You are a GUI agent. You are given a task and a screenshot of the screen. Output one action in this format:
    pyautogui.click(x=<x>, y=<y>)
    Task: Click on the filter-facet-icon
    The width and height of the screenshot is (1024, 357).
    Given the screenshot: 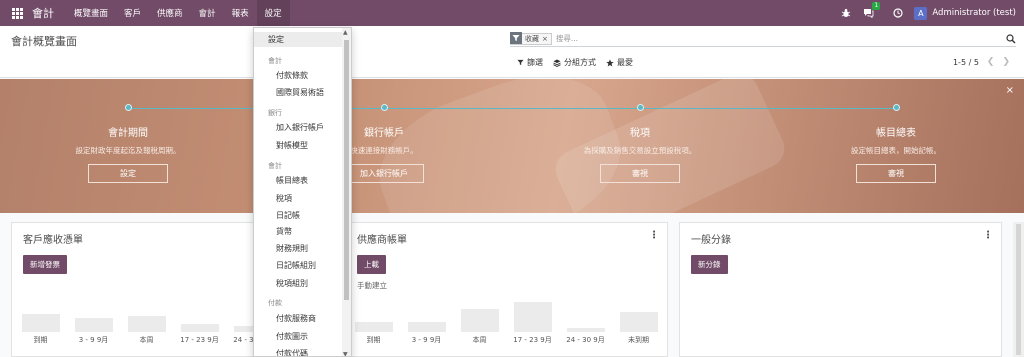 What is the action you would take?
    pyautogui.click(x=516, y=38)
    